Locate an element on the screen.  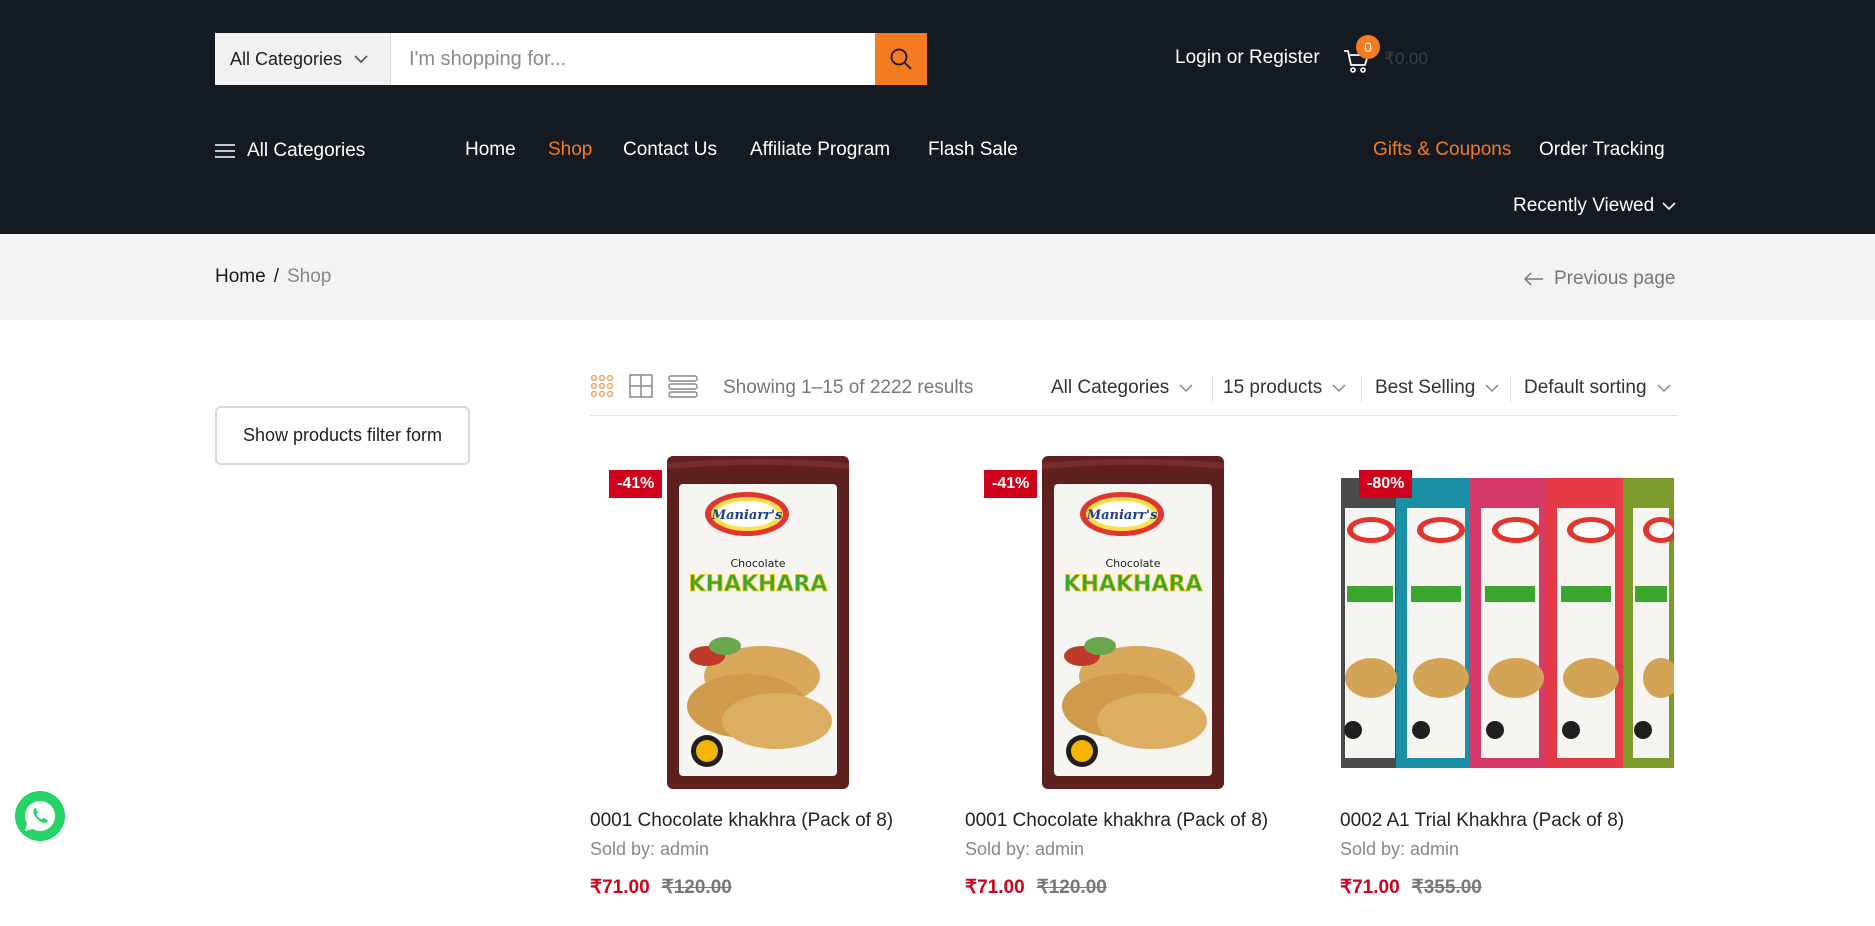
category-select: All Categories is located at coordinates (303, 59).